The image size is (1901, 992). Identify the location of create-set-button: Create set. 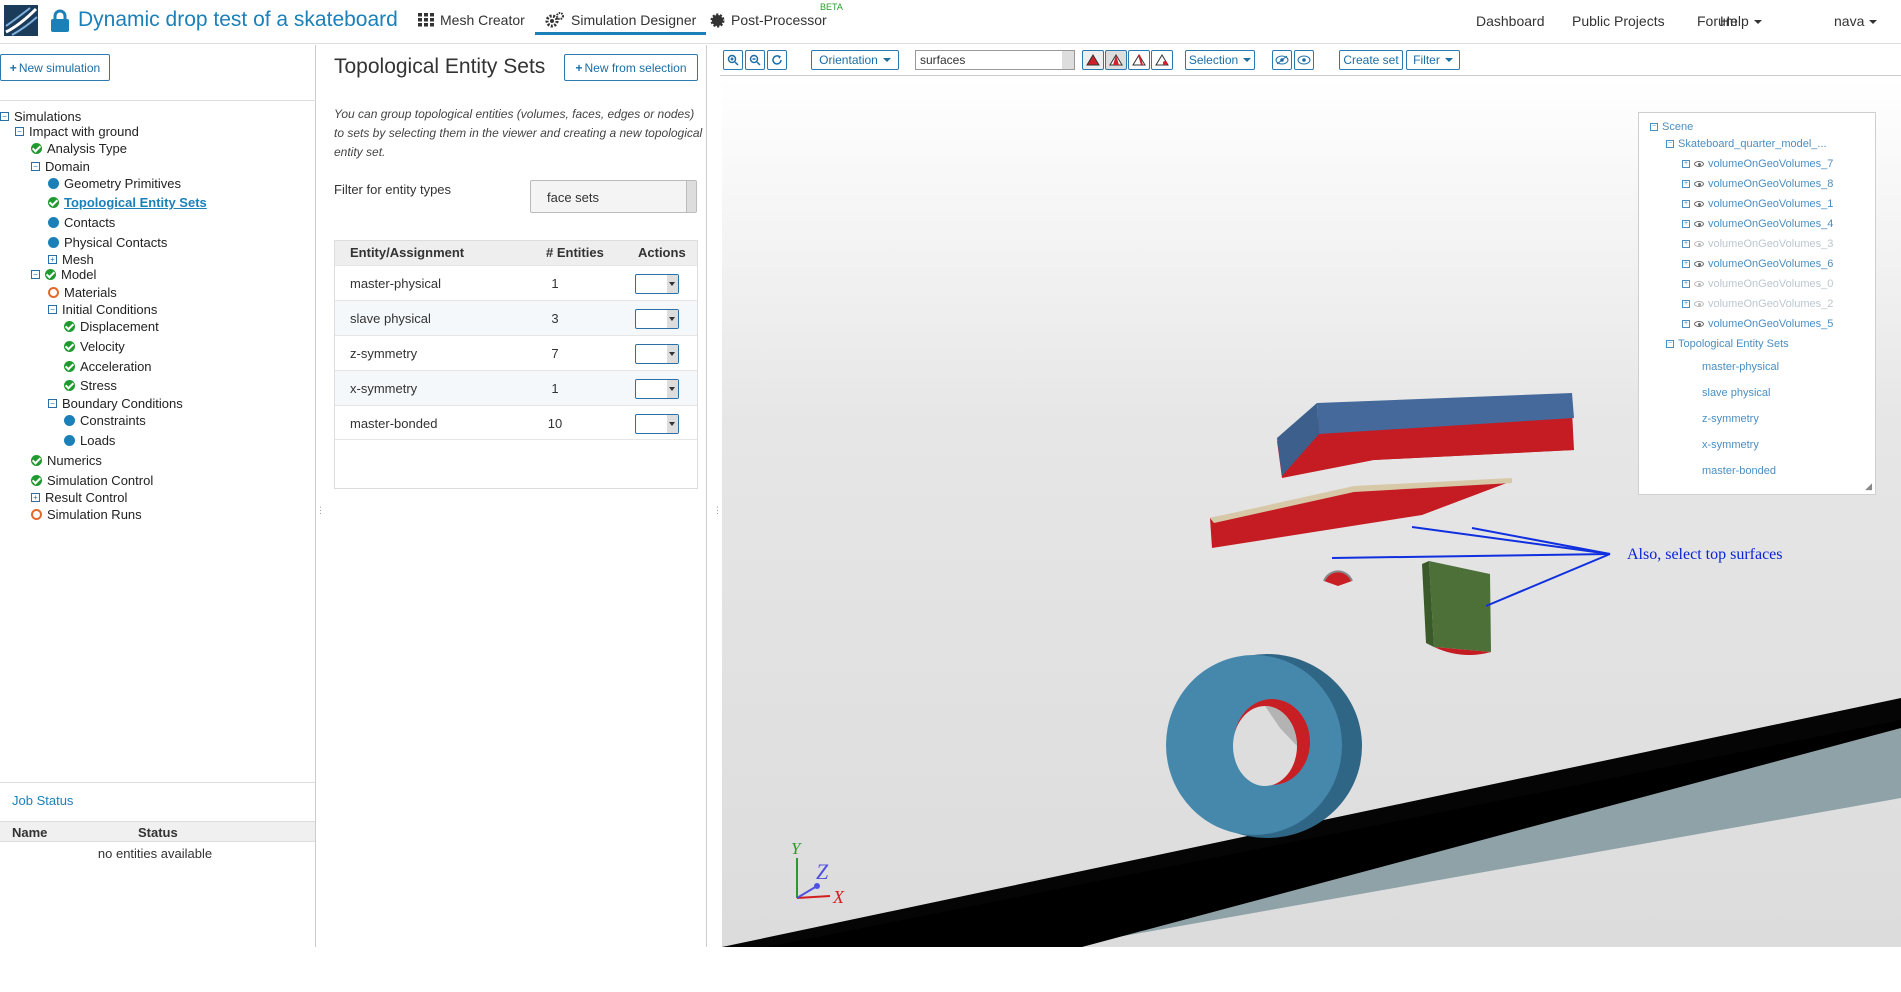
(1371, 60).